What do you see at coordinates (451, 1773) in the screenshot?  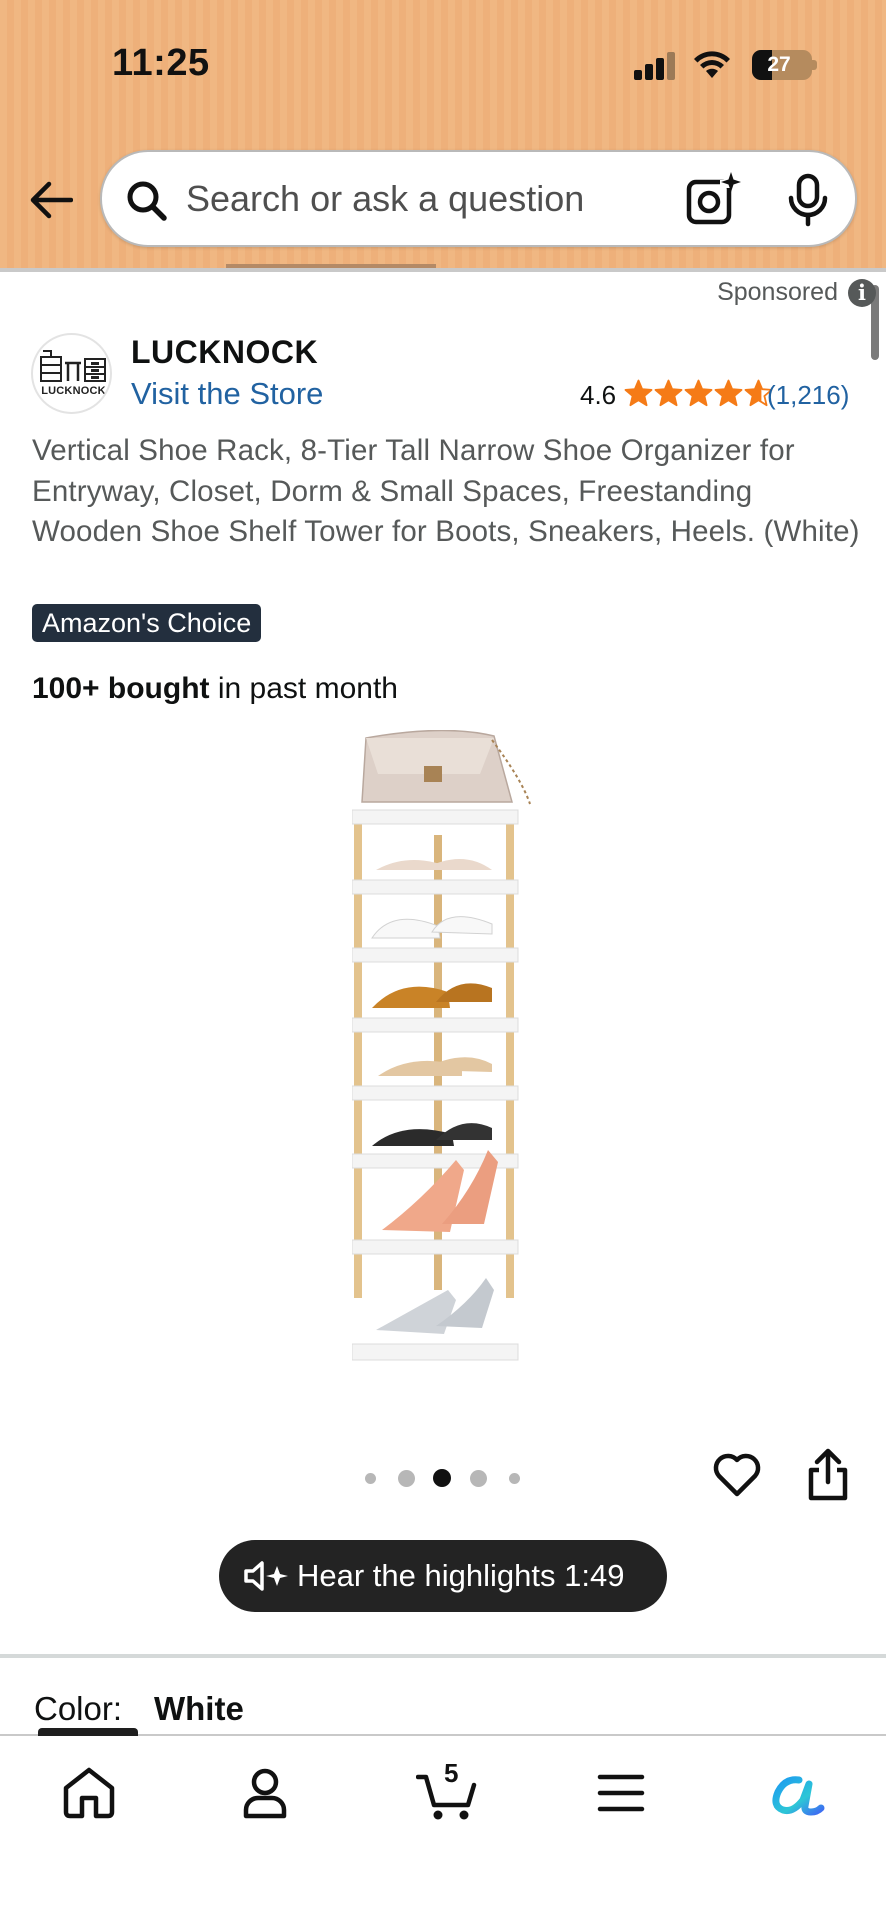 I see `cart-count: 5` at bounding box center [451, 1773].